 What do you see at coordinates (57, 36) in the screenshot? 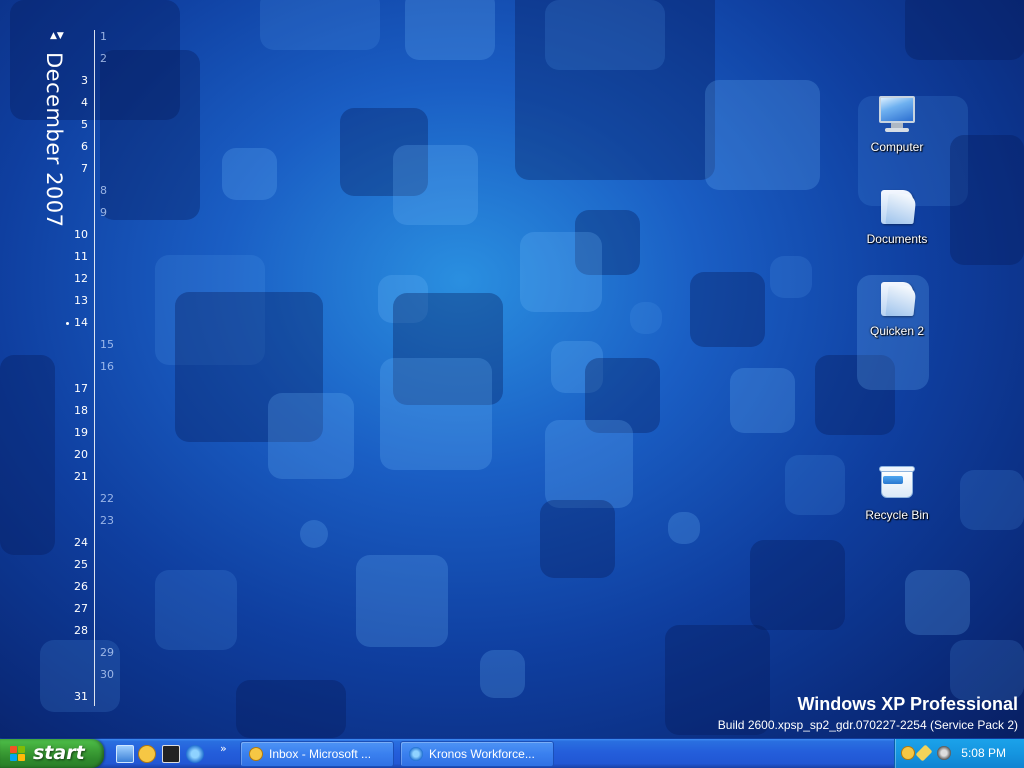
I see `calendar-nav-arrows-icon: ▲▼` at bounding box center [57, 36].